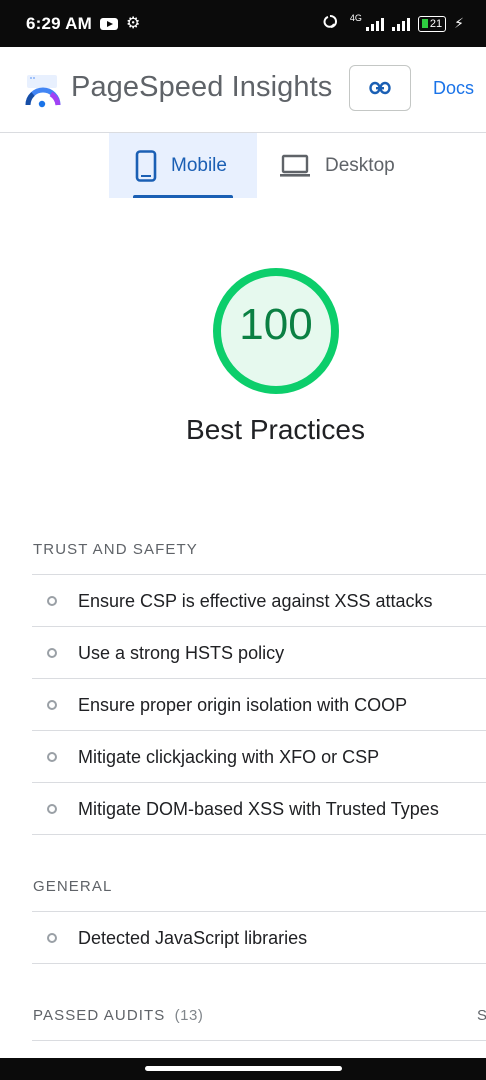  I want to click on audit-title: Detected JavaScript libraries, so click(193, 937).